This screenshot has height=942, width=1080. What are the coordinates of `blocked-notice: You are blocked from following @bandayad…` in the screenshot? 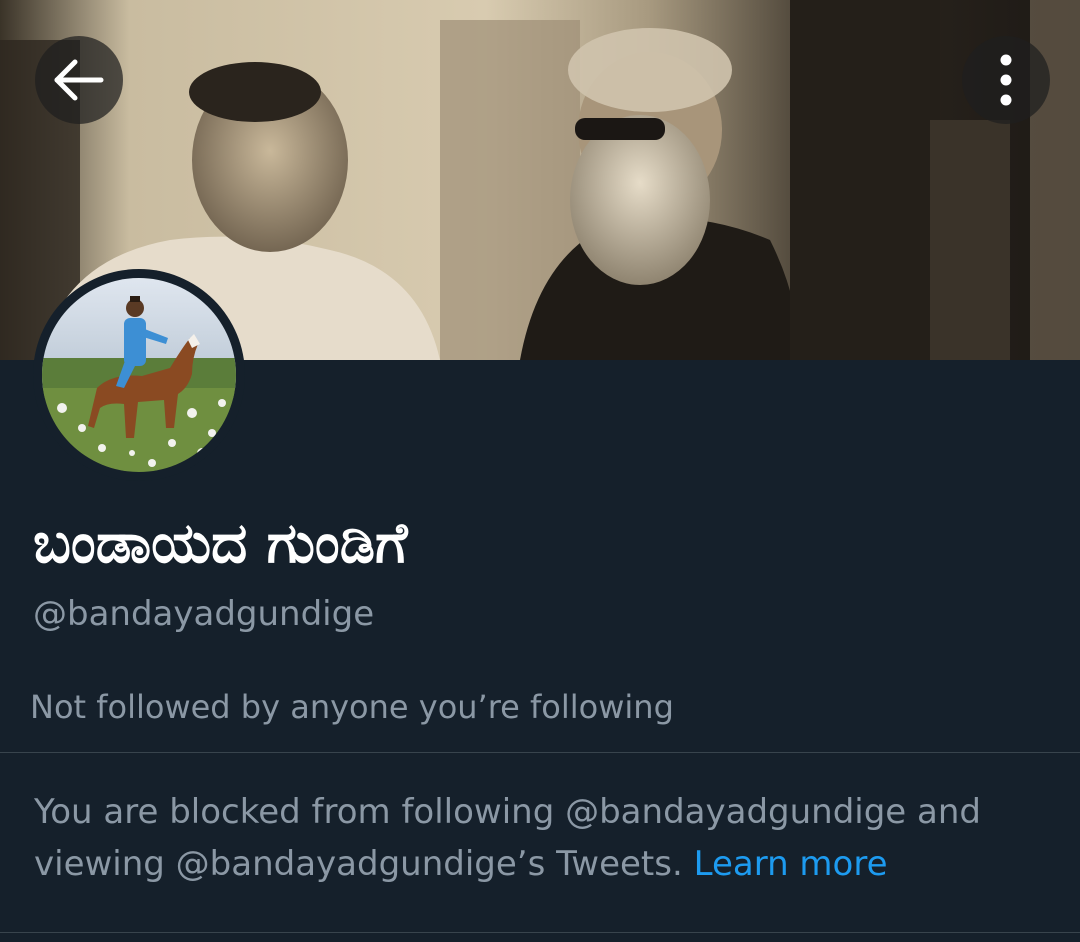 It's located at (539, 838).